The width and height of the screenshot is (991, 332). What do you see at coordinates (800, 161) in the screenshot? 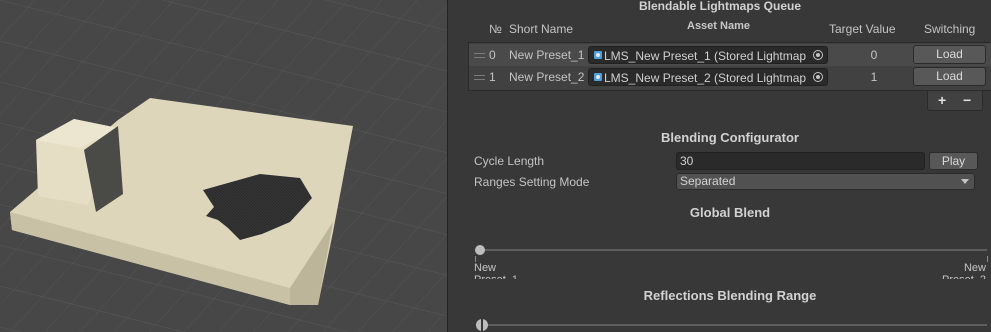
I see `cycle-length-input: 30` at bounding box center [800, 161].